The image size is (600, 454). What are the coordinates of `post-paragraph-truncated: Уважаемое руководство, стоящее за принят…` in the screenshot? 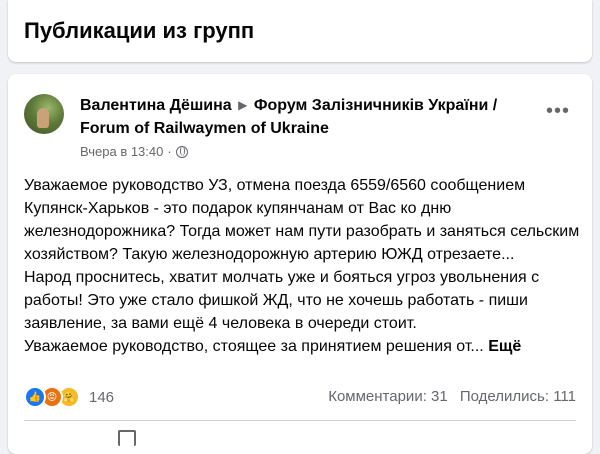 It's located at (302, 346).